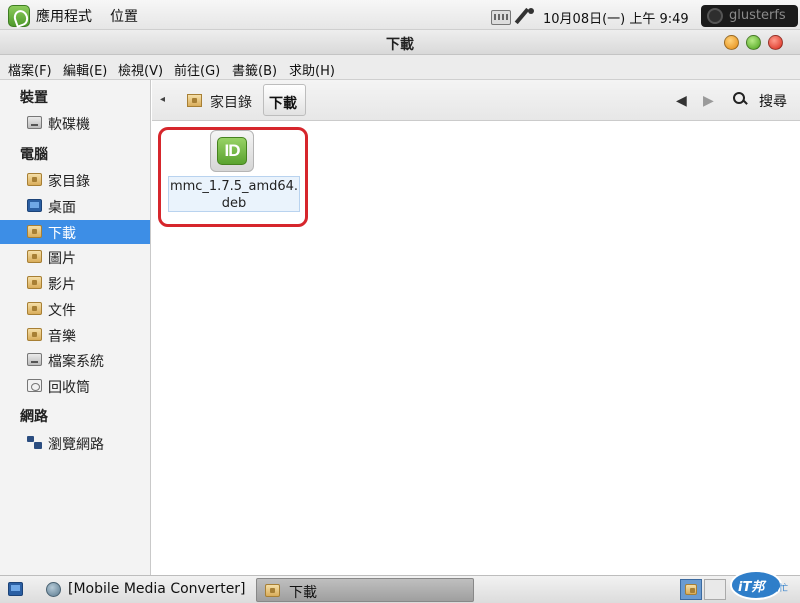  Describe the element at coordinates (53, 589) in the screenshot. I see `mmc-app-icon` at that location.